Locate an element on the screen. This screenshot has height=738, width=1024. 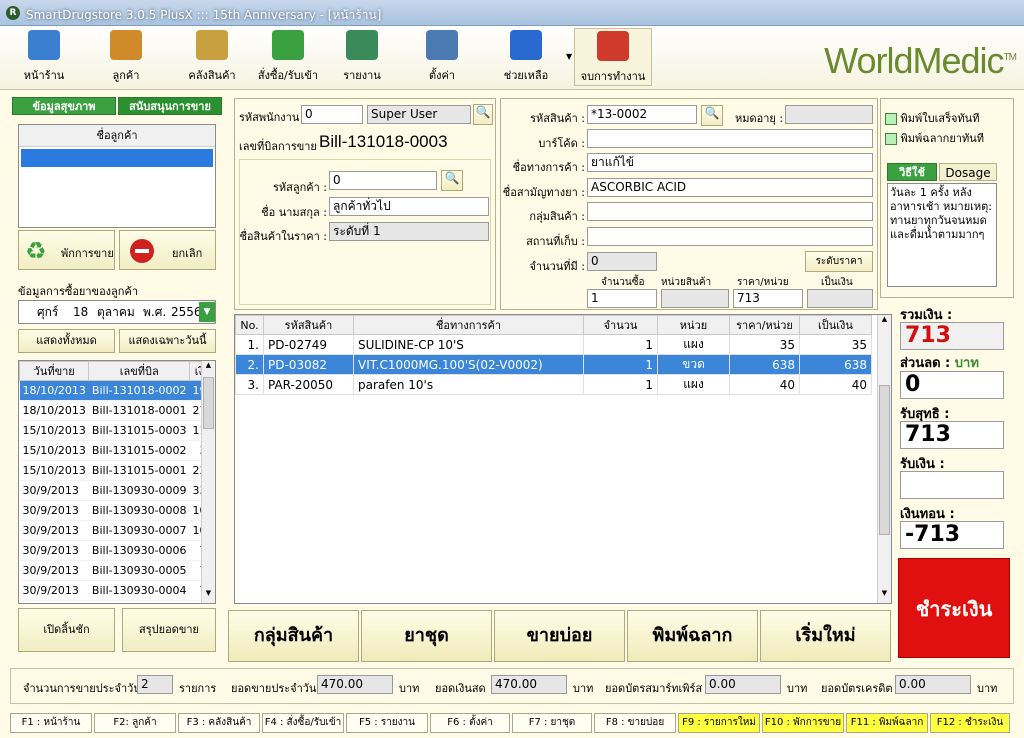
toolbar-monitor-button: หน้าร้าน is located at coordinates (44, 57).